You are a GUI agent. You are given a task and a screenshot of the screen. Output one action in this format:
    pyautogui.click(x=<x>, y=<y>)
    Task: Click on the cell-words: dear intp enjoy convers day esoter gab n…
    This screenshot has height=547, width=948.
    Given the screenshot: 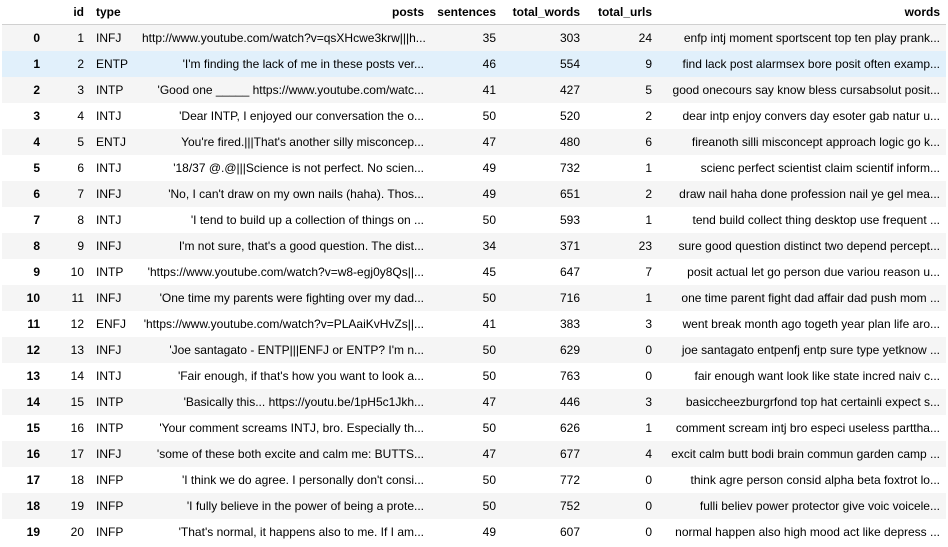 What is the action you would take?
    pyautogui.click(x=811, y=115)
    